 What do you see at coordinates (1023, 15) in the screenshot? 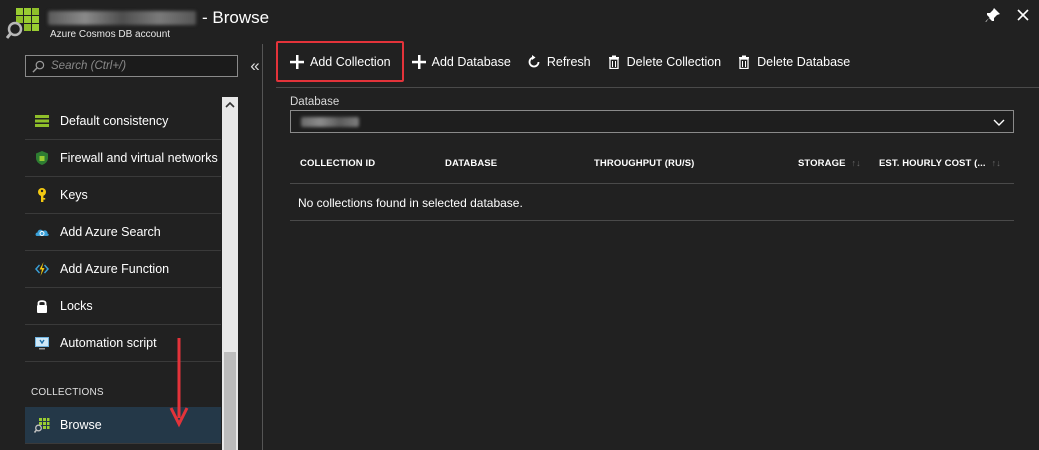
I see `close-icon` at bounding box center [1023, 15].